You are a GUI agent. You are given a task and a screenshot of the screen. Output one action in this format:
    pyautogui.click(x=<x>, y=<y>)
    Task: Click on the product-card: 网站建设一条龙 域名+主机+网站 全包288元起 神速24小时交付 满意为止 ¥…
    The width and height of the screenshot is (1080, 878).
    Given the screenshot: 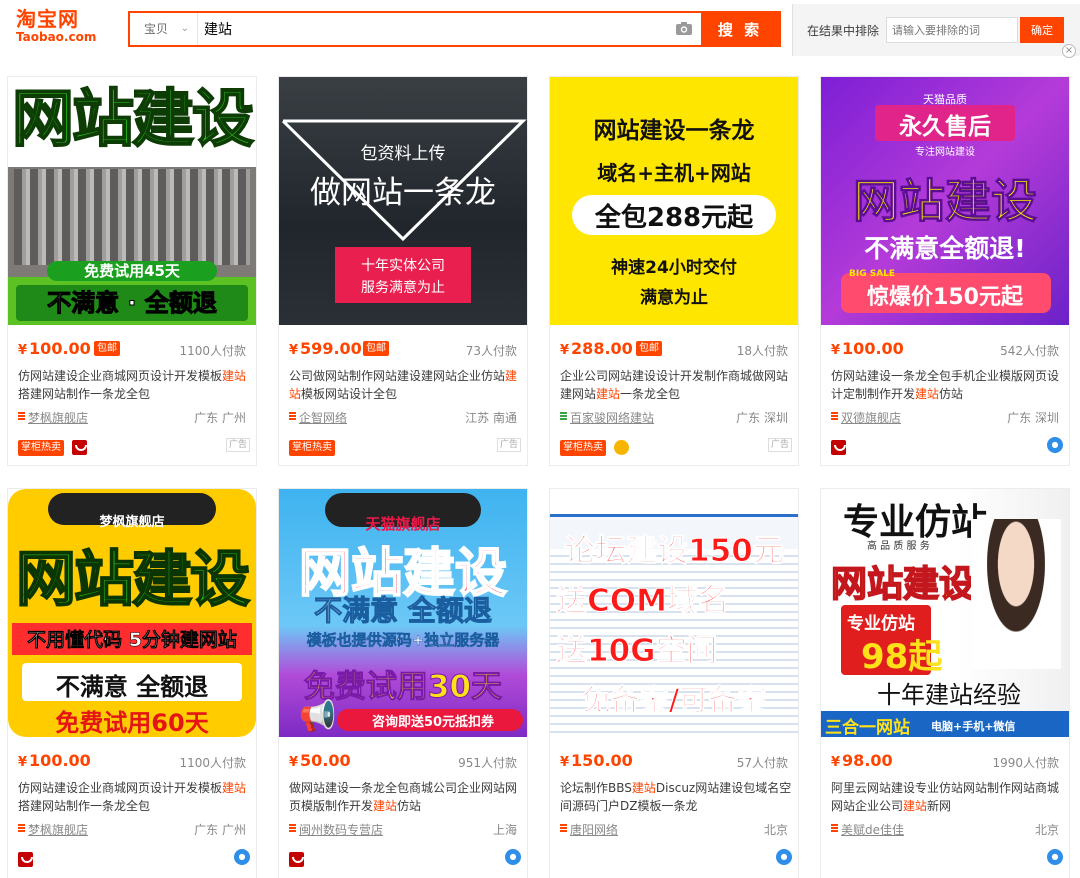 What is the action you would take?
    pyautogui.click(x=674, y=271)
    